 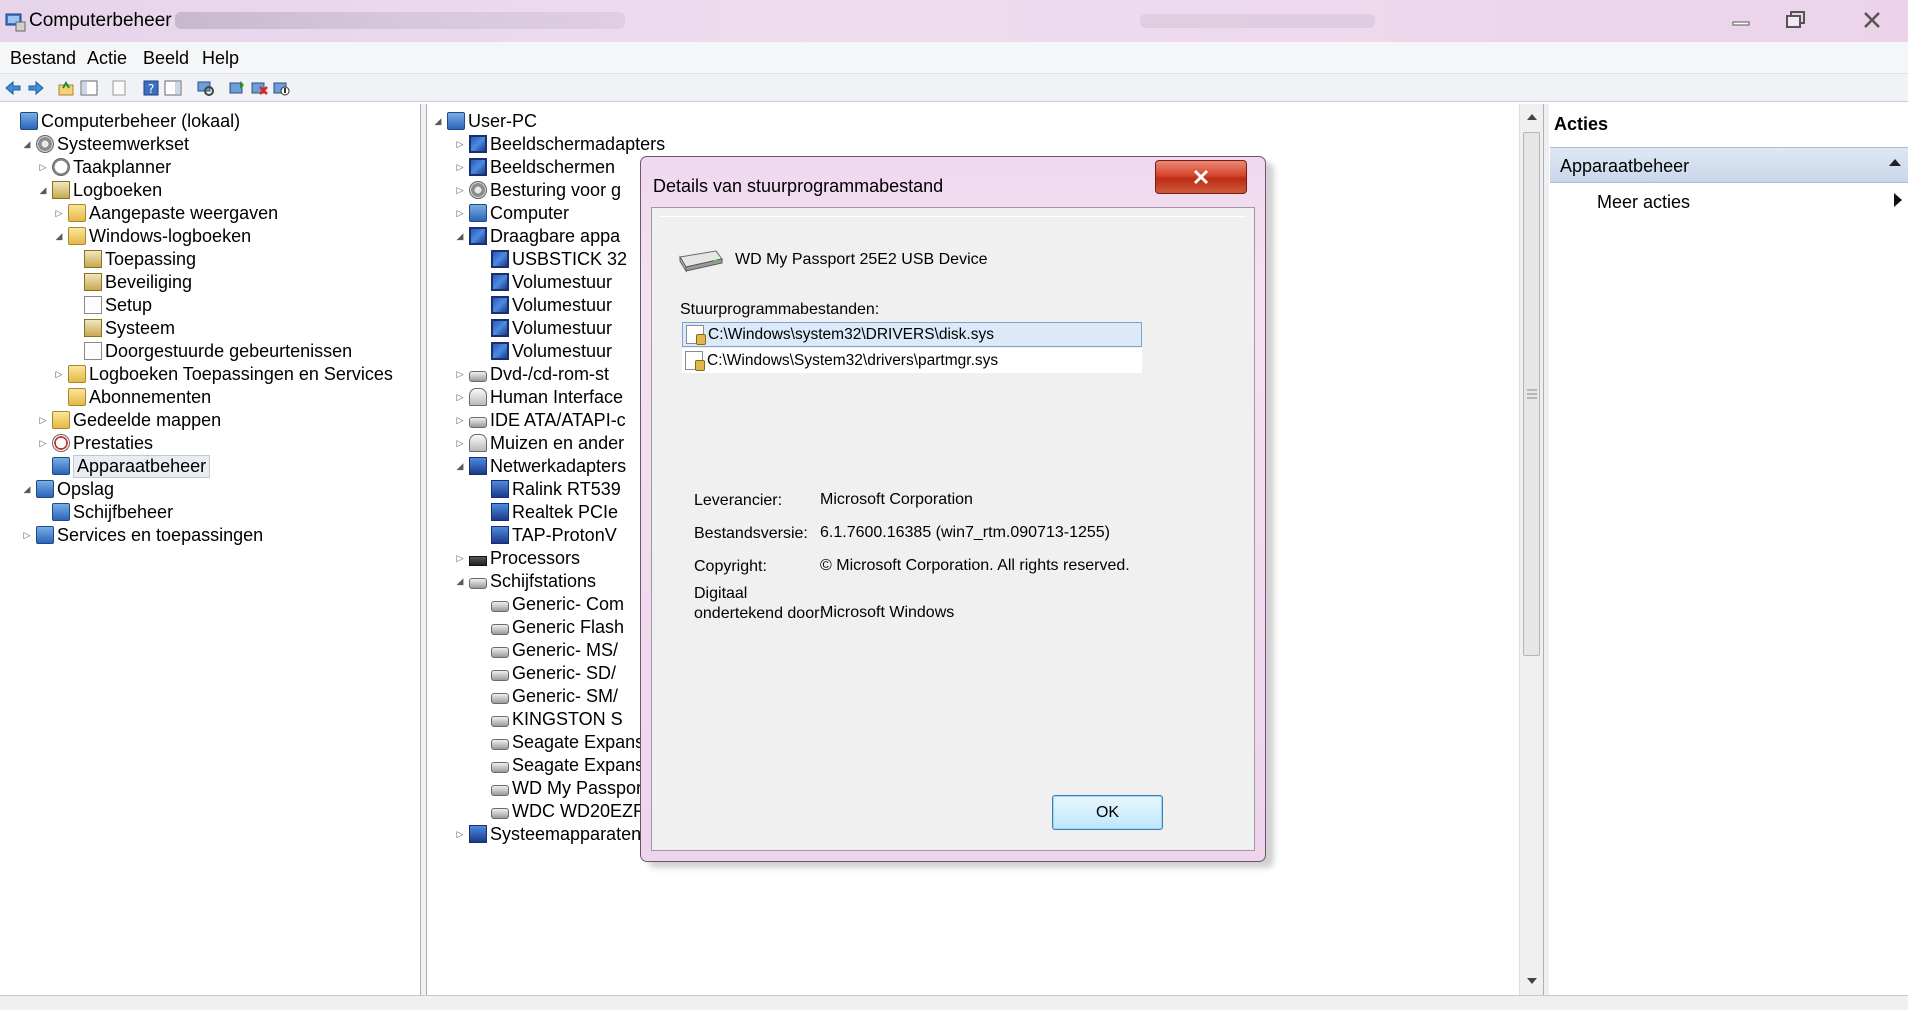 What do you see at coordinates (1532, 981) in the screenshot?
I see `scroll-down-icon` at bounding box center [1532, 981].